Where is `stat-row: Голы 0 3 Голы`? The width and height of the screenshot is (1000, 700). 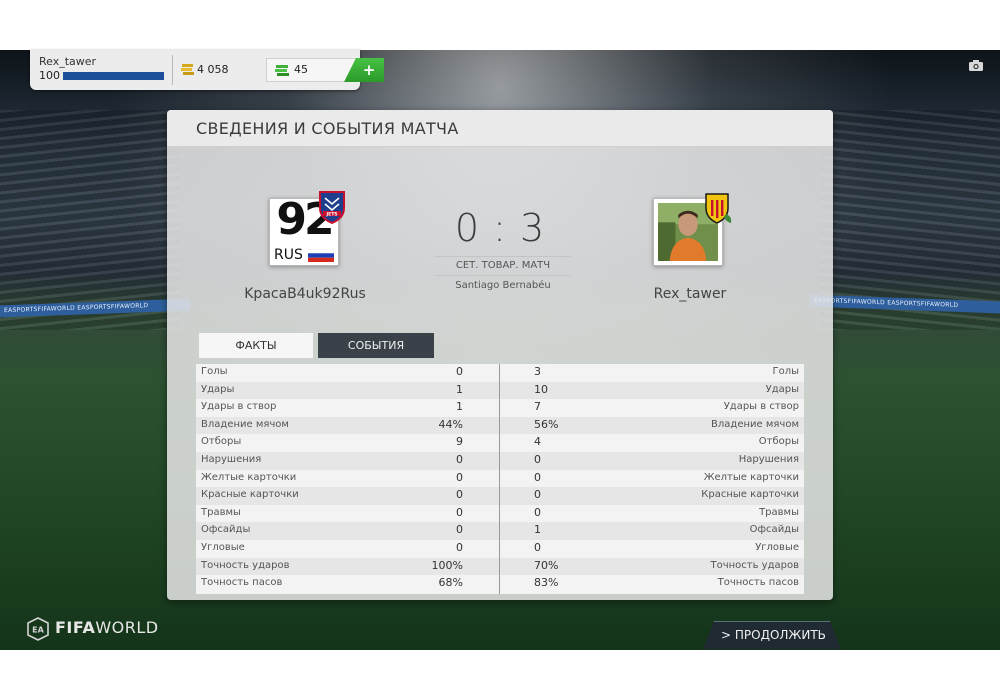
stat-row: Голы 0 3 Голы is located at coordinates (500, 373).